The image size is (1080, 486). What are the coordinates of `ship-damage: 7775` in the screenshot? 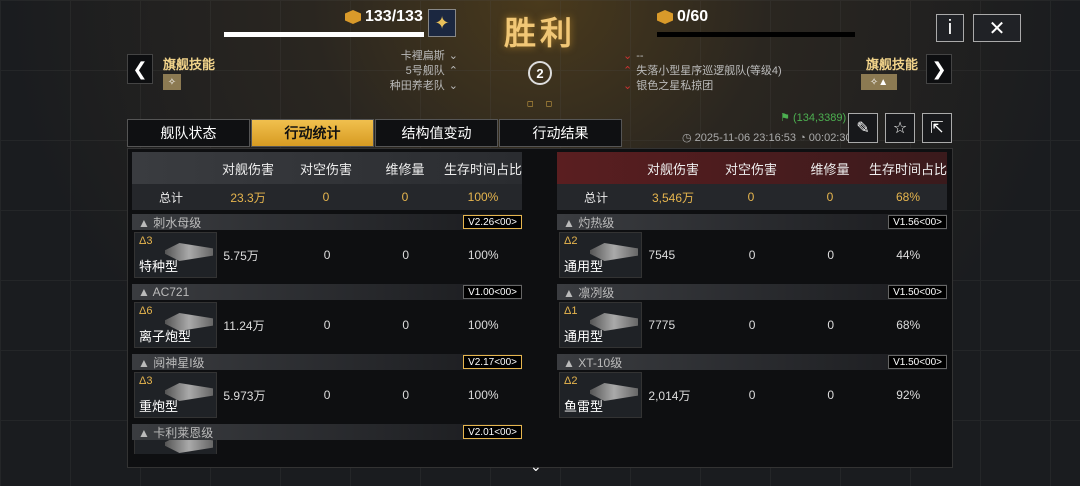 It's located at (662, 325).